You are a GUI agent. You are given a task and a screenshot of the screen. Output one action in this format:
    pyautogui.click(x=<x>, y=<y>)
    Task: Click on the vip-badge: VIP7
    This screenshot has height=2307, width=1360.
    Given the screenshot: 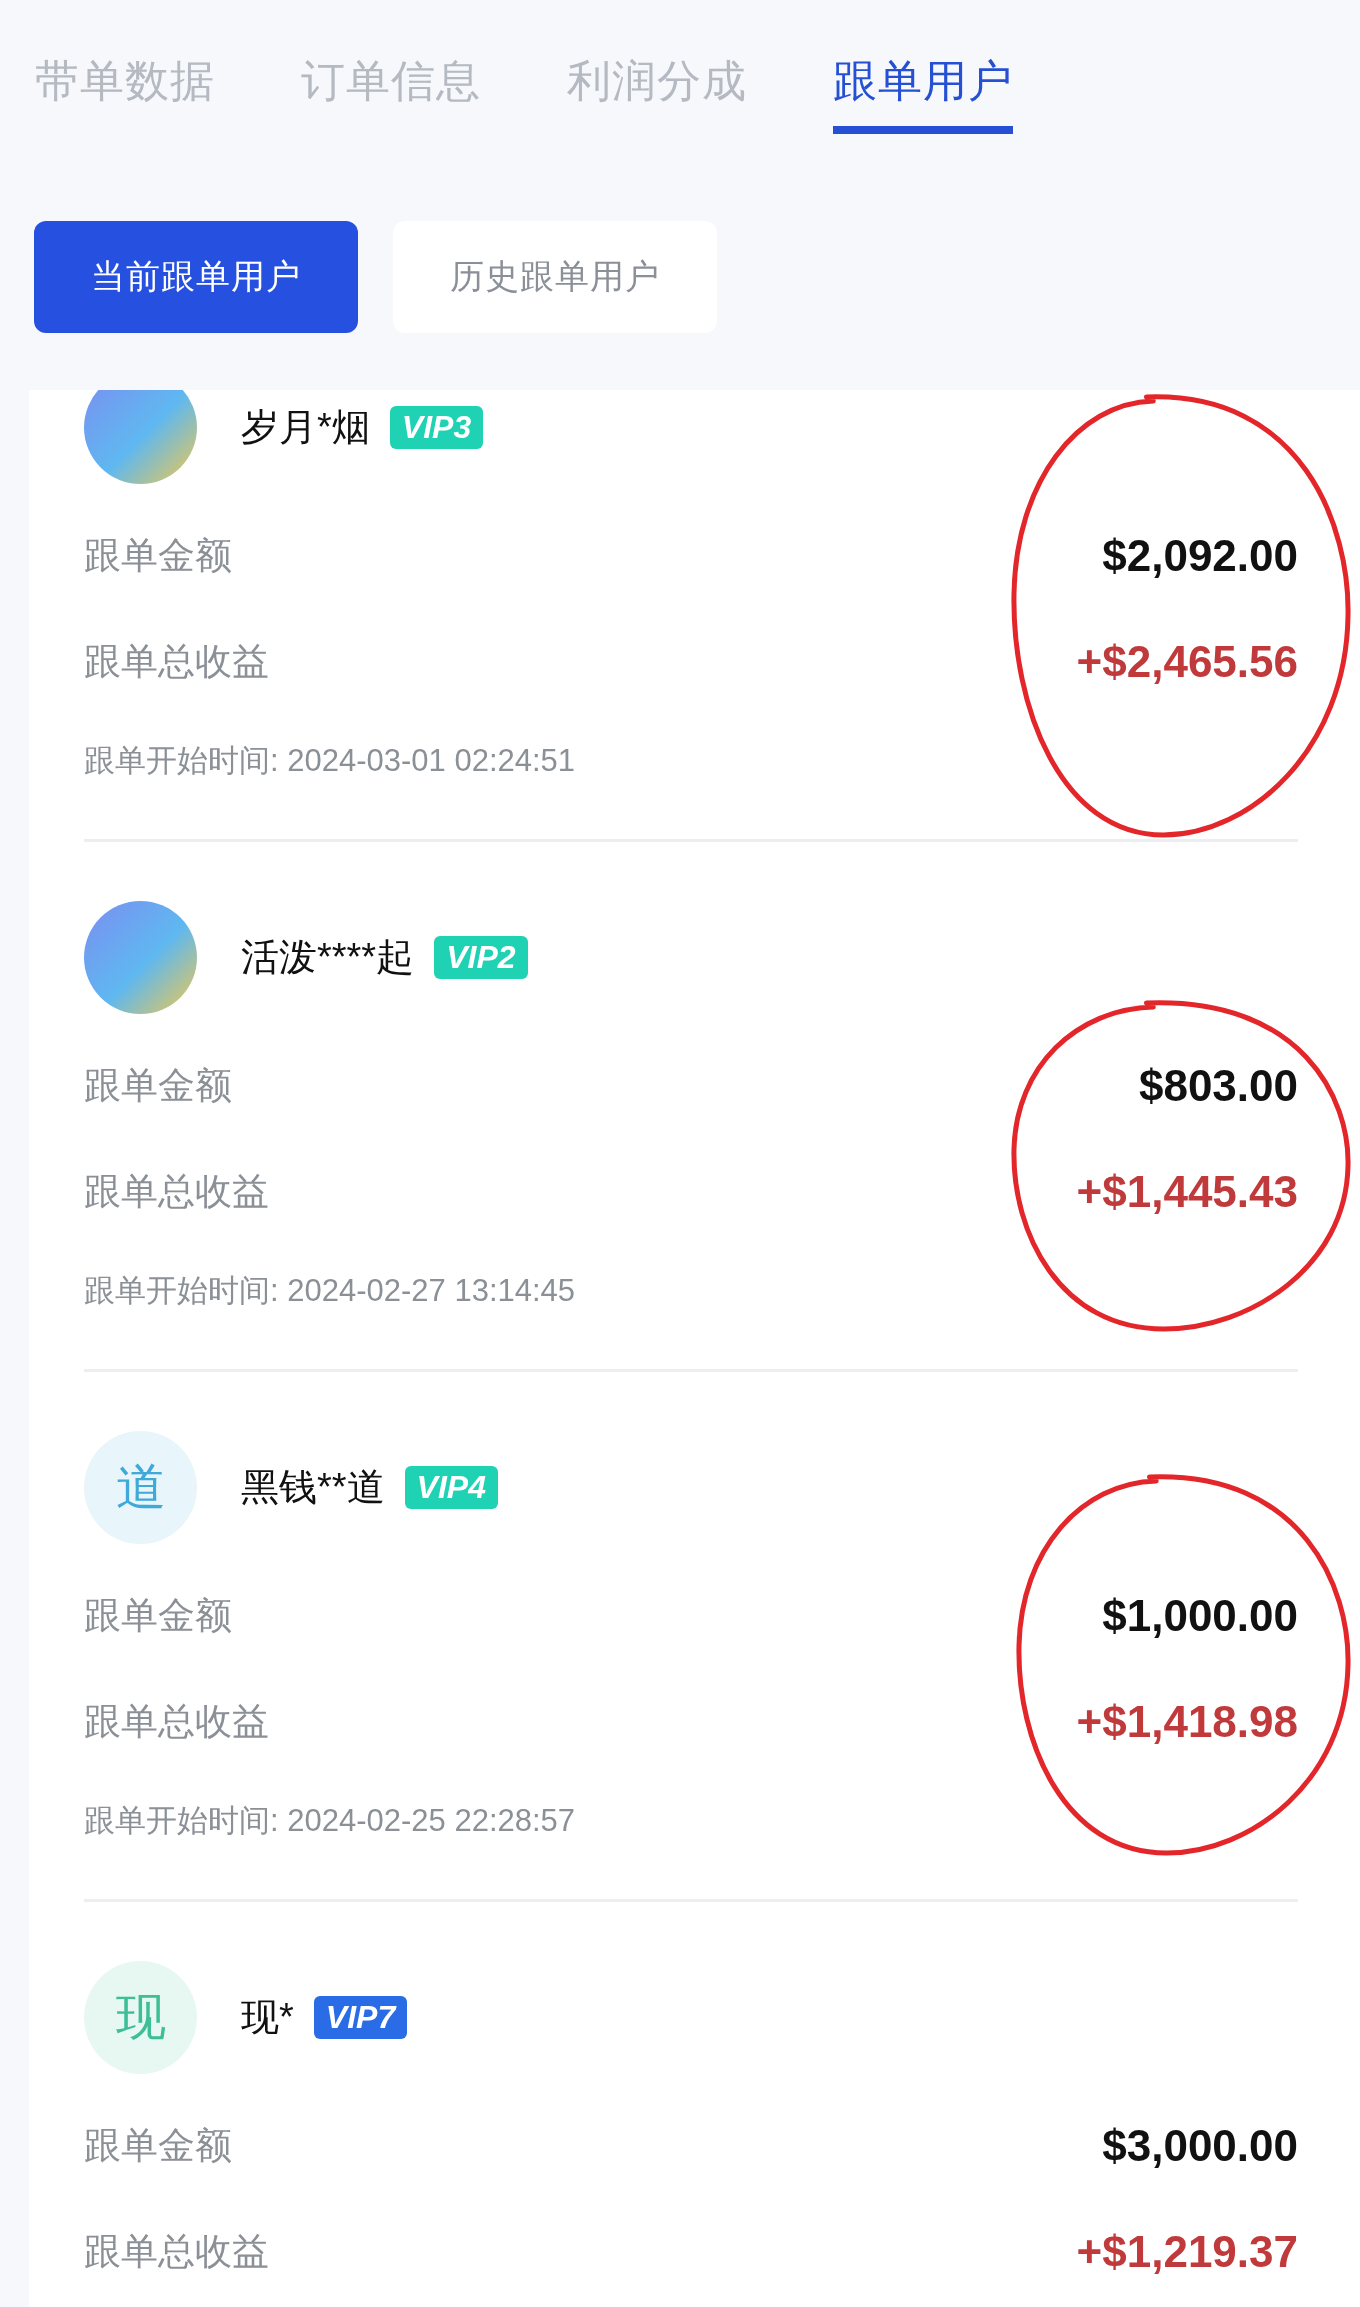 What is the action you would take?
    pyautogui.click(x=360, y=2017)
    